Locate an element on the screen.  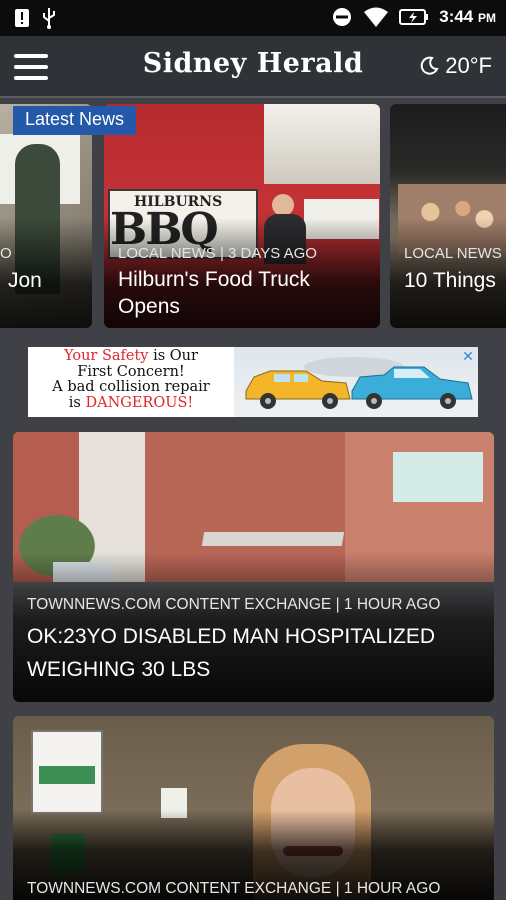
ad-image is located at coordinates (356, 382).